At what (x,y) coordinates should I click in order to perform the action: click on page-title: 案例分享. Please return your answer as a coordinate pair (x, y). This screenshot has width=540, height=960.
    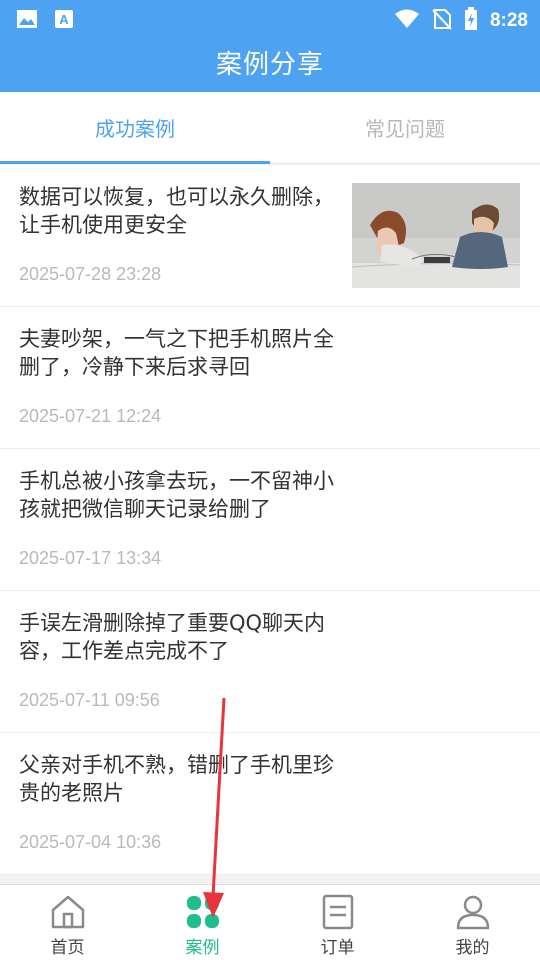
    Looking at the image, I should click on (269, 65).